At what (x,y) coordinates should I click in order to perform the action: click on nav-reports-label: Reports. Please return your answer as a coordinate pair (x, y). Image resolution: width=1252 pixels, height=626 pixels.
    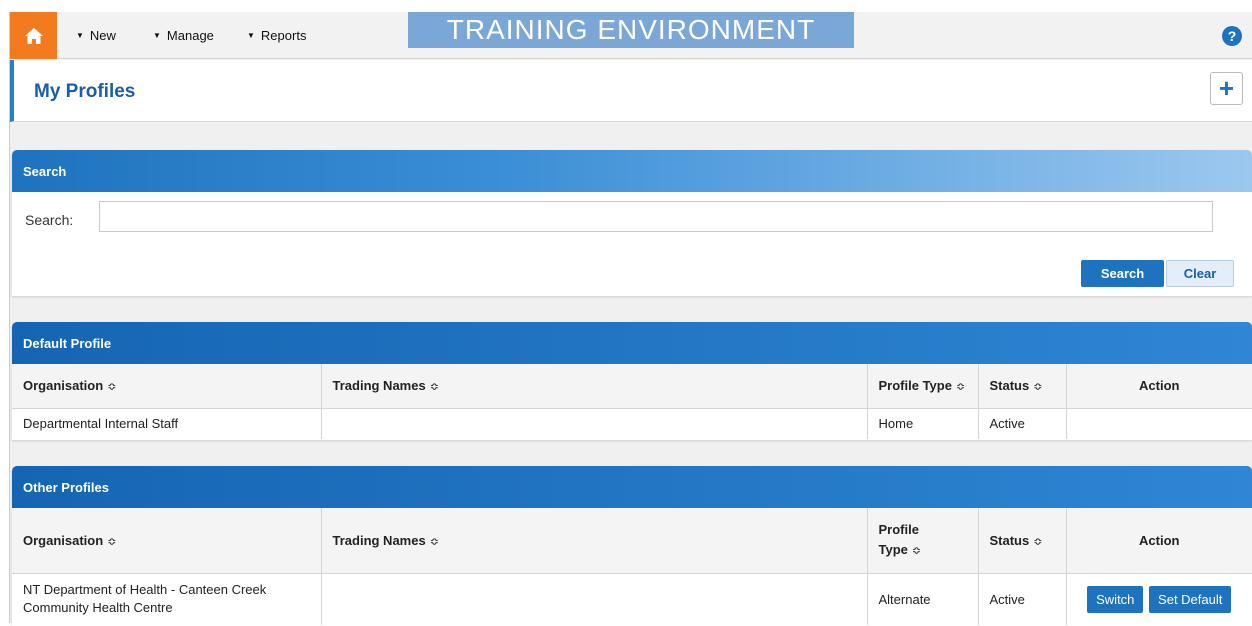
    Looking at the image, I should click on (283, 35).